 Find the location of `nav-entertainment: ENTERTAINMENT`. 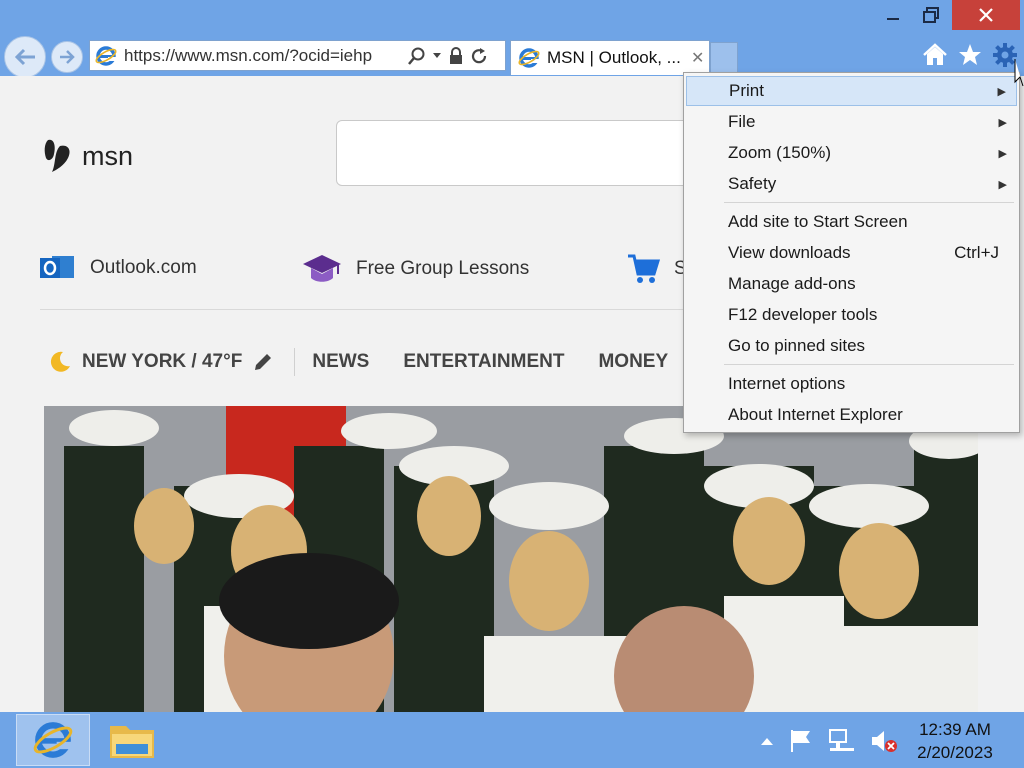

nav-entertainment: ENTERTAINMENT is located at coordinates (483, 362).